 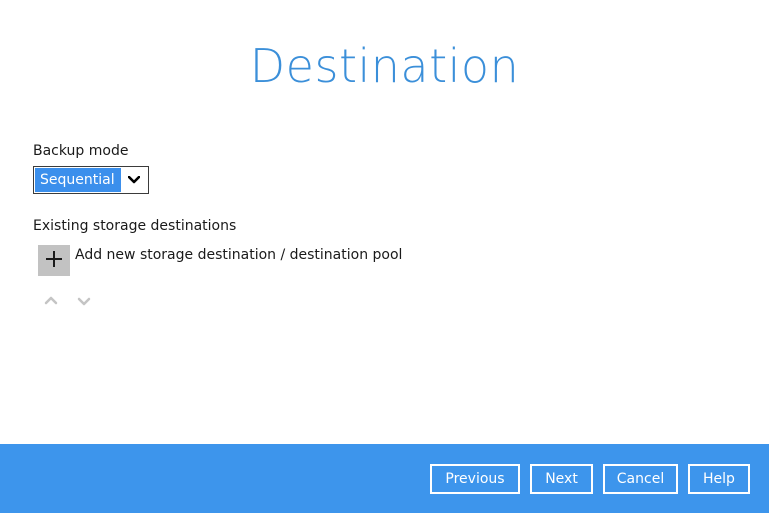 I want to click on help-button: Help, so click(x=719, y=479).